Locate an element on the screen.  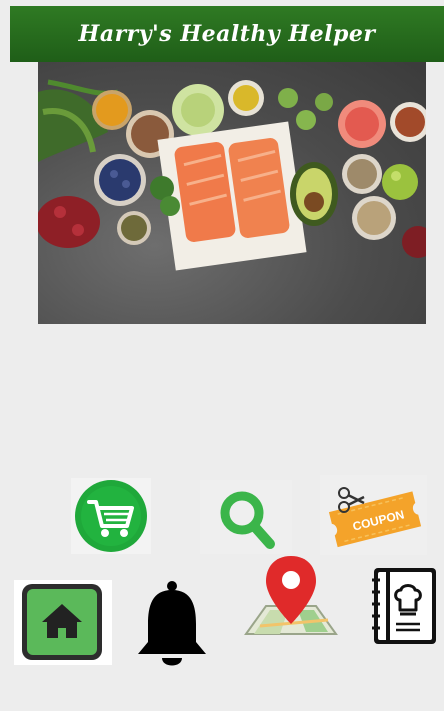
bell-icon is located at coordinates (172, 623).